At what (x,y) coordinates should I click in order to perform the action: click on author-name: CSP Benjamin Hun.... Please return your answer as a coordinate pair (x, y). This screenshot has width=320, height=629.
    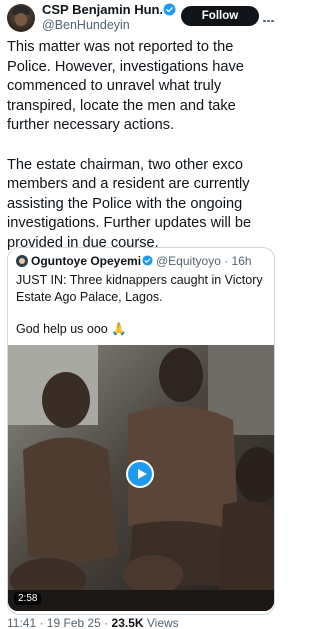
    Looking at the image, I should click on (102, 9).